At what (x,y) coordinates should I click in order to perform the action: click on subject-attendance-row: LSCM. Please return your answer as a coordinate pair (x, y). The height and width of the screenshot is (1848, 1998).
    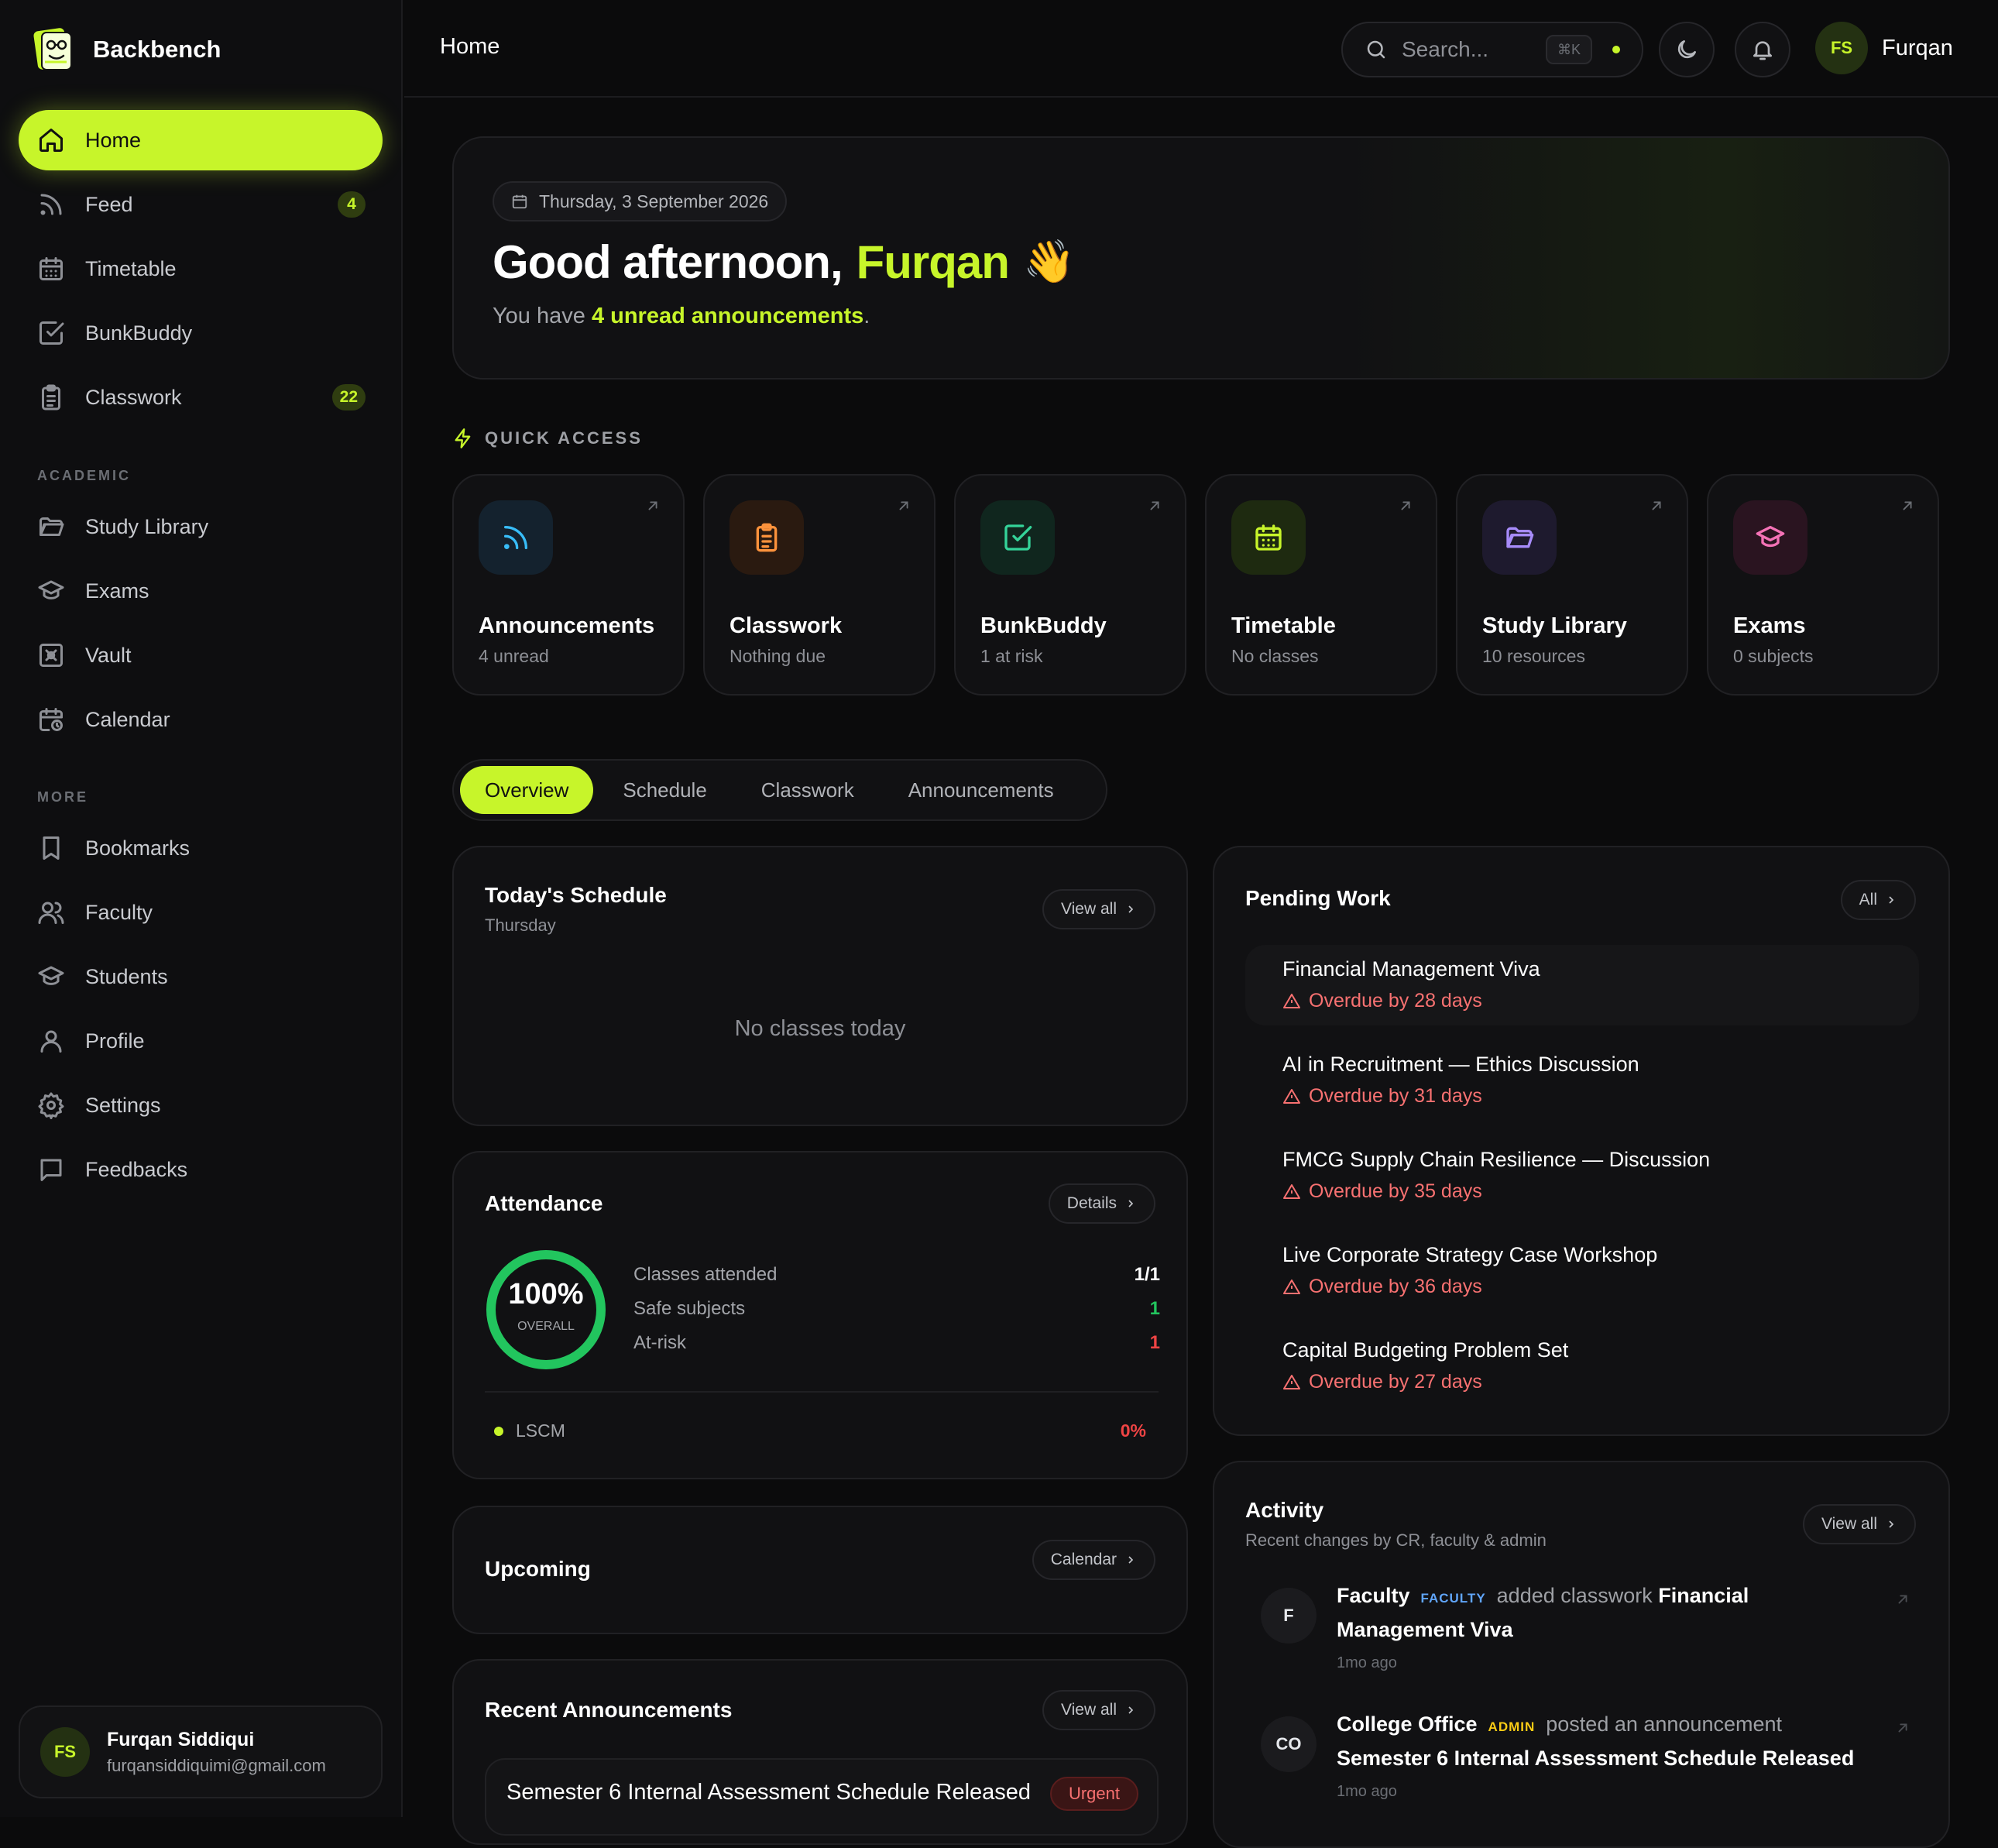
    Looking at the image, I should click on (529, 1430).